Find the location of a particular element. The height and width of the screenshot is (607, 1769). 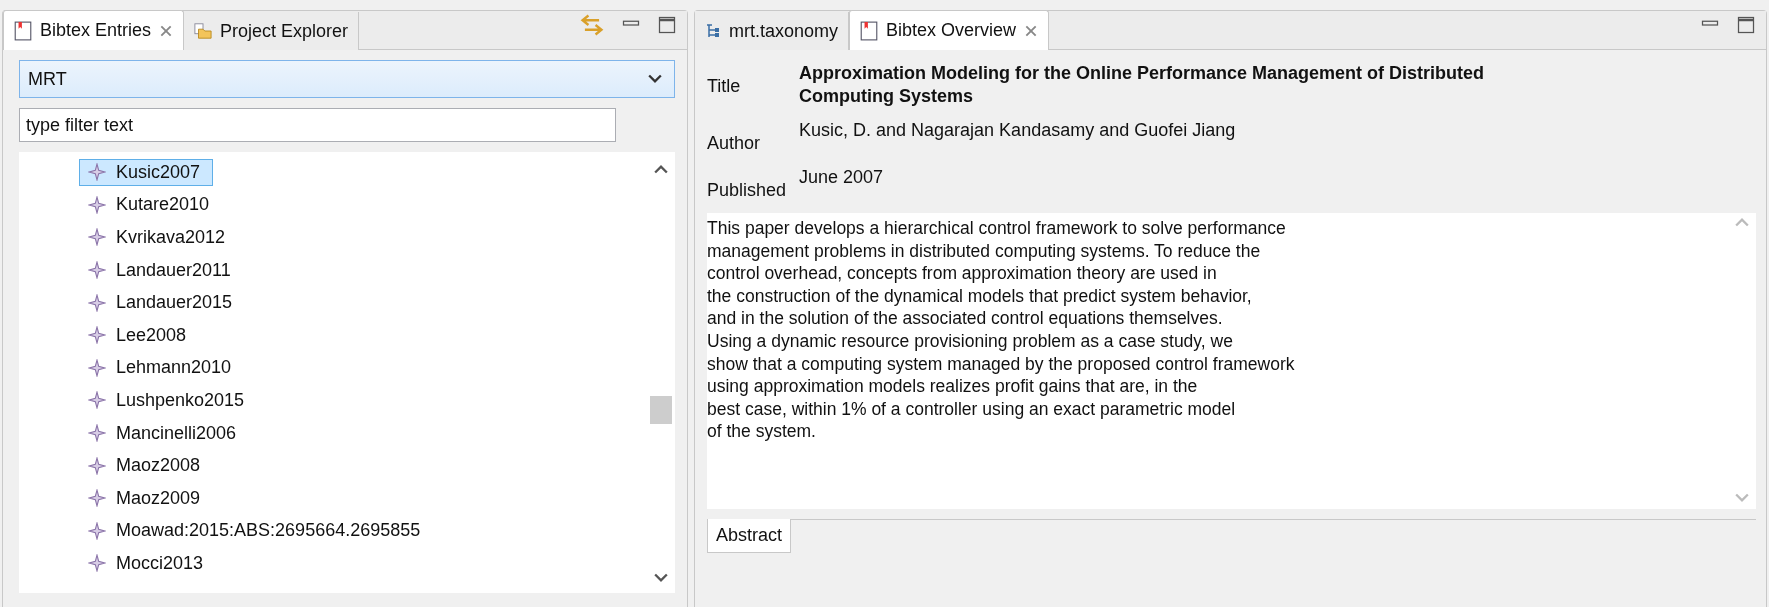

abstract-line: management problems in distributed computing systems. To reduce the is located at coordinates (984, 251).